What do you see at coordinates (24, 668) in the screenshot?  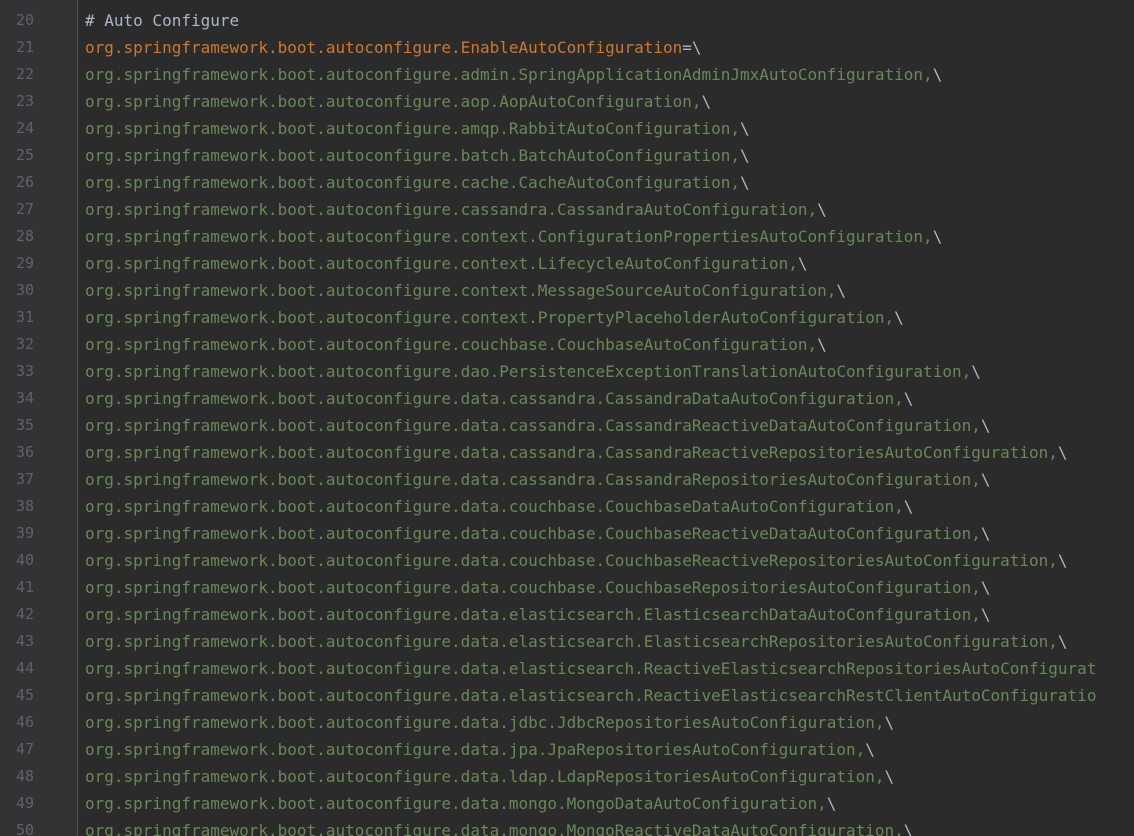 I see `line-number: 44` at bounding box center [24, 668].